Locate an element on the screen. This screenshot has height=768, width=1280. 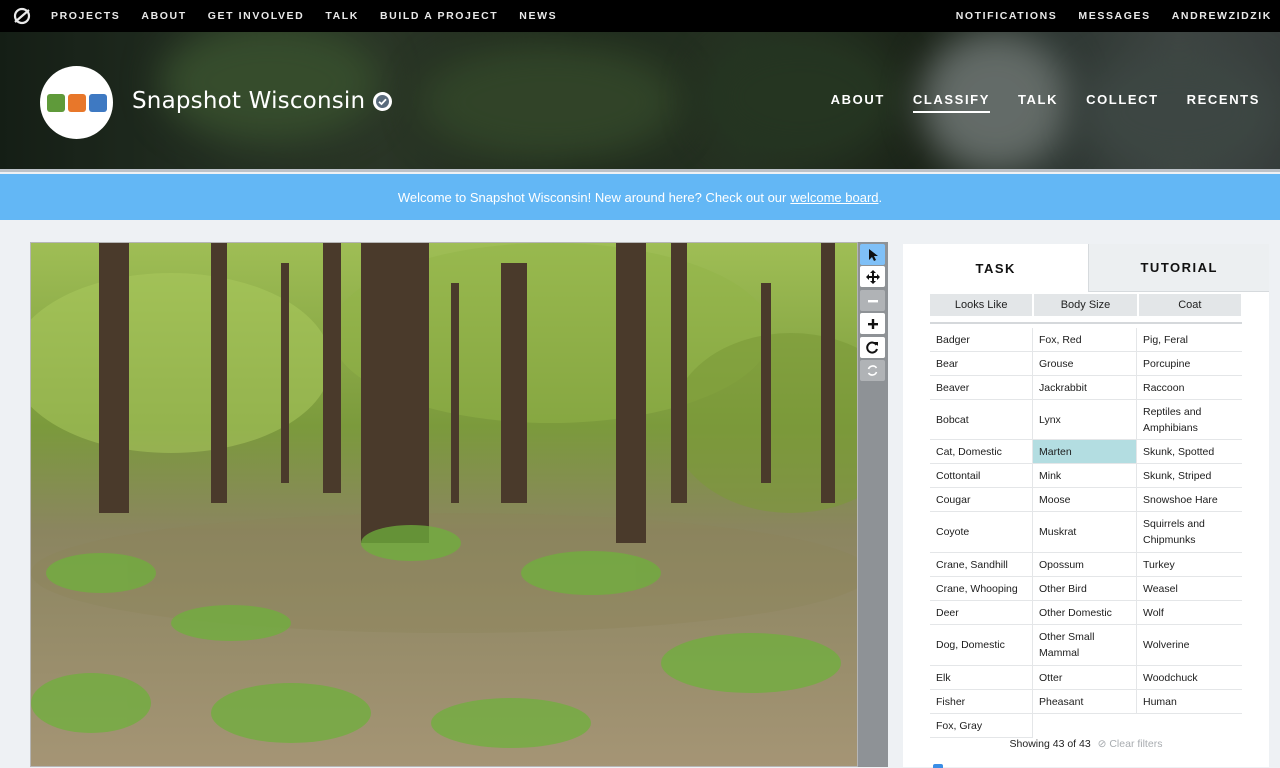
project-avatar is located at coordinates (76, 102).